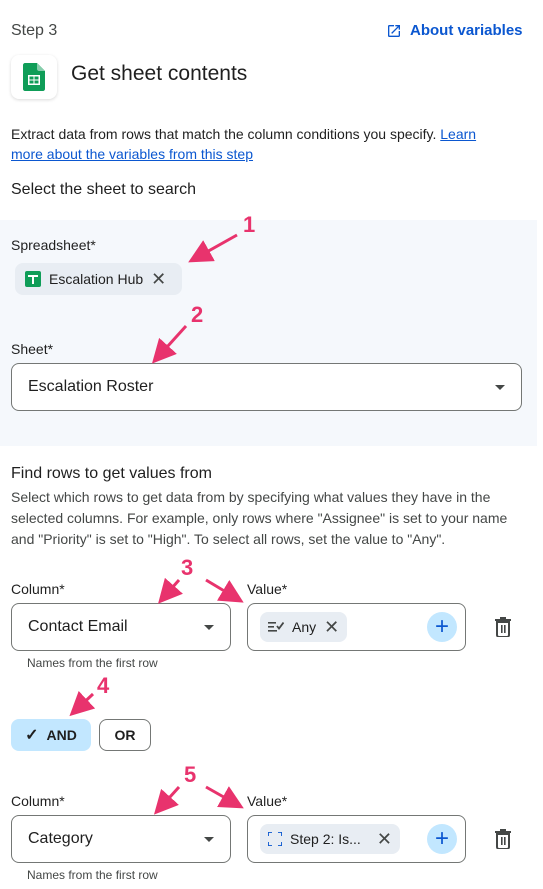  I want to click on sheet-select-value: Escalation Roster, so click(91, 386).